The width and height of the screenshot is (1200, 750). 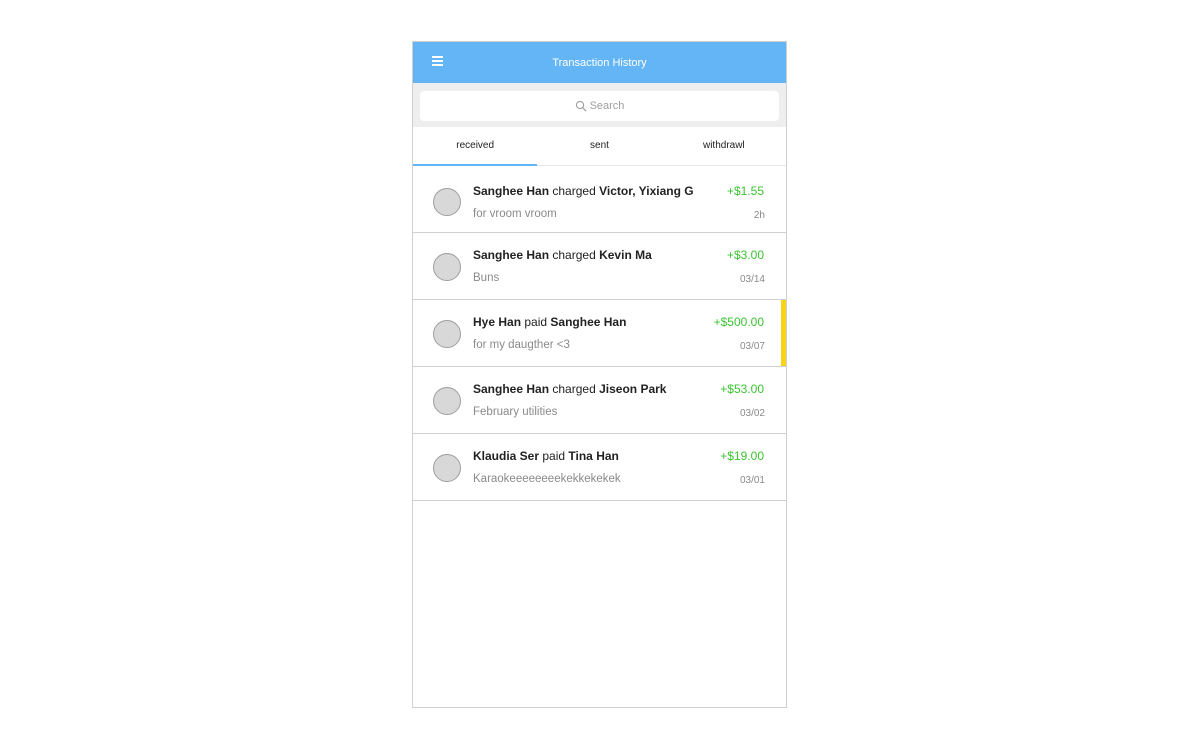 What do you see at coordinates (752, 413) in the screenshot?
I see `transaction-time: 03/02` at bounding box center [752, 413].